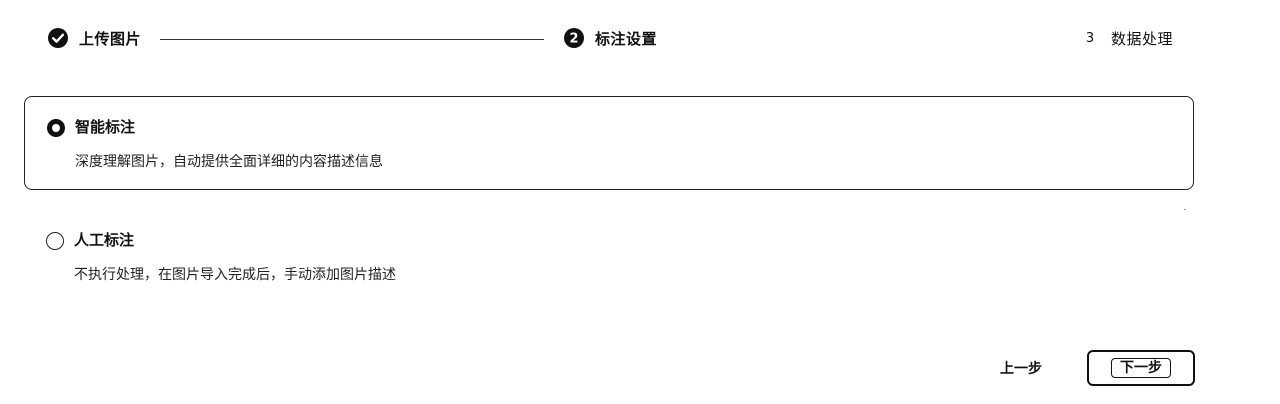  Describe the element at coordinates (1021, 368) in the screenshot. I see `previous-step-button: 上一步` at that location.